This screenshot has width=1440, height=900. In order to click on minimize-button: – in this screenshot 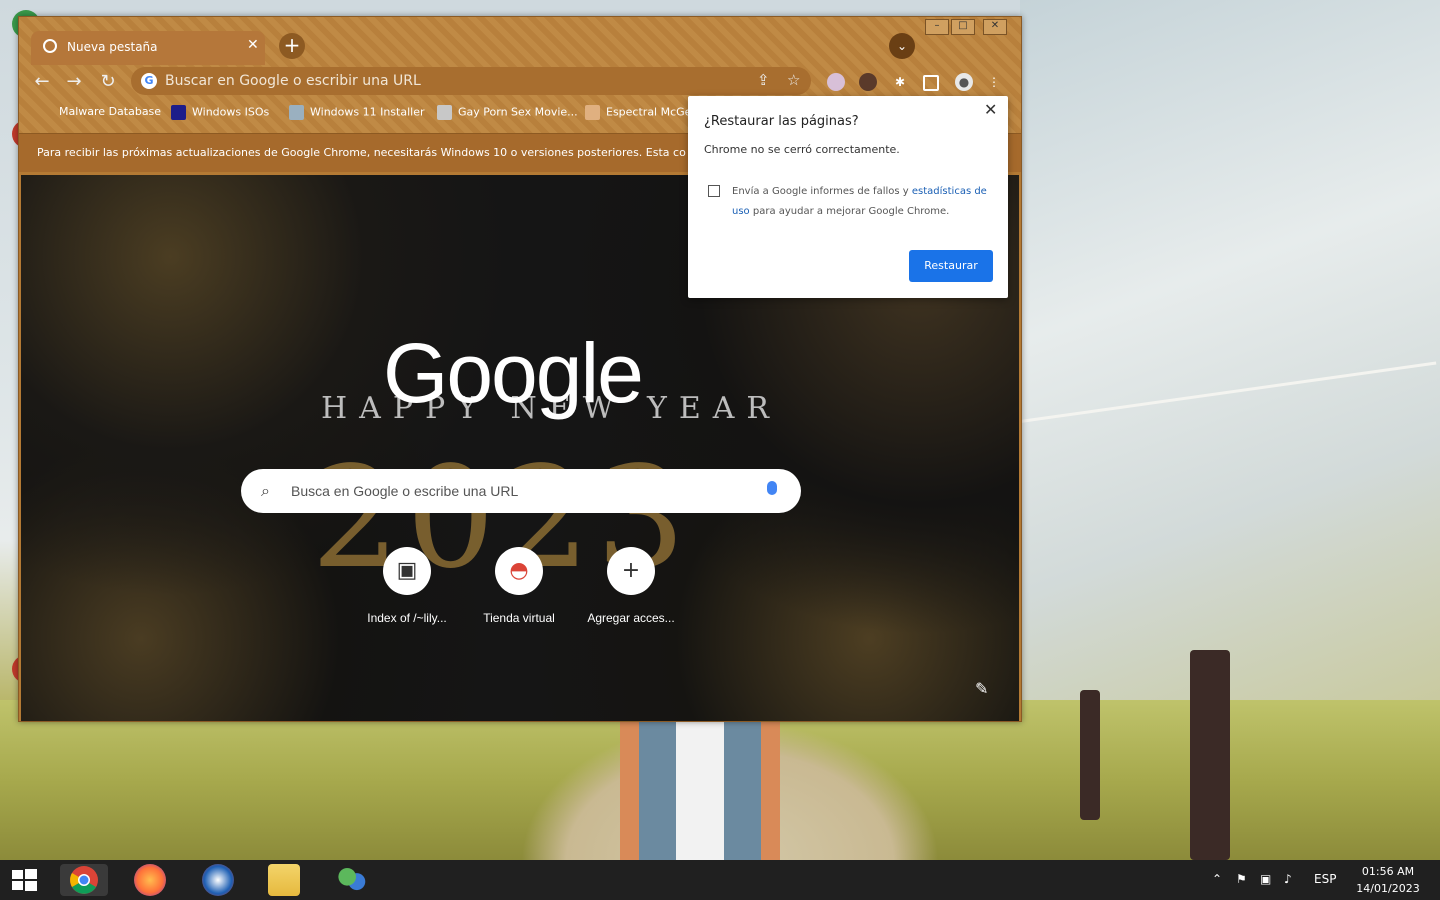, I will do `click(937, 27)`.